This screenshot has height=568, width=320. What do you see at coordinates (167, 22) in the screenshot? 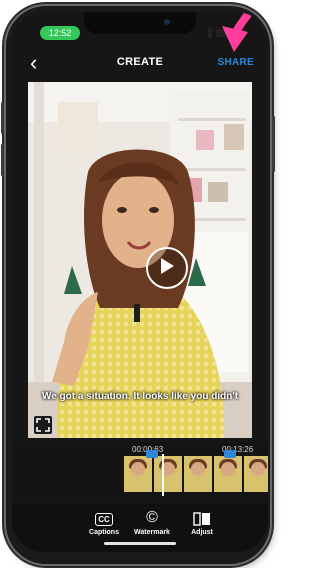
I see `camera-icon` at bounding box center [167, 22].